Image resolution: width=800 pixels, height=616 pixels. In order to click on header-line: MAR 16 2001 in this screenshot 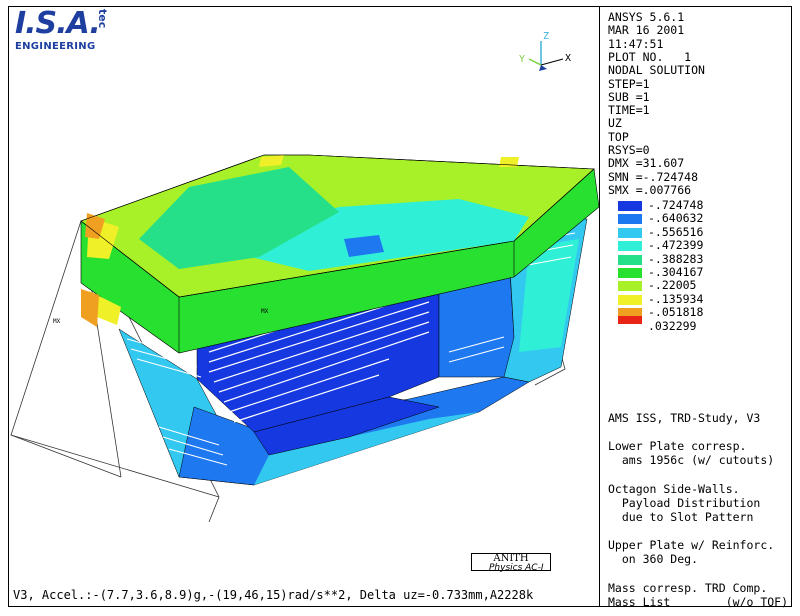, I will do `click(646, 30)`.